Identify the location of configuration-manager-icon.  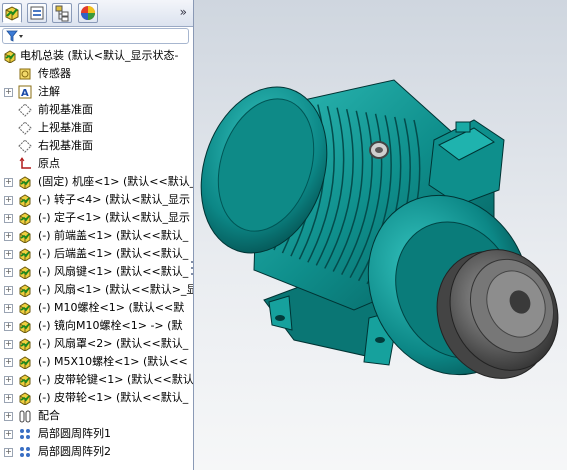
(62, 13).